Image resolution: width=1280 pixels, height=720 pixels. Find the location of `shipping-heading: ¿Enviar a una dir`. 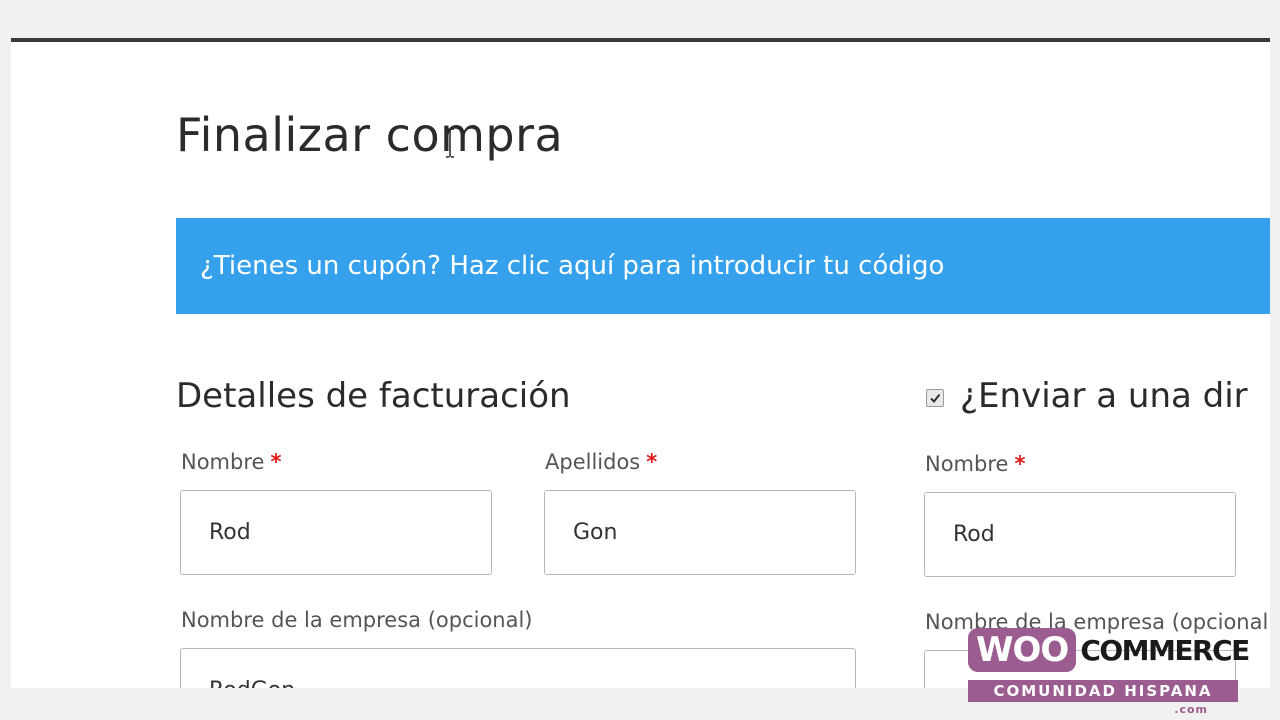

shipping-heading: ¿Enviar a una dir is located at coordinates (1104, 396).